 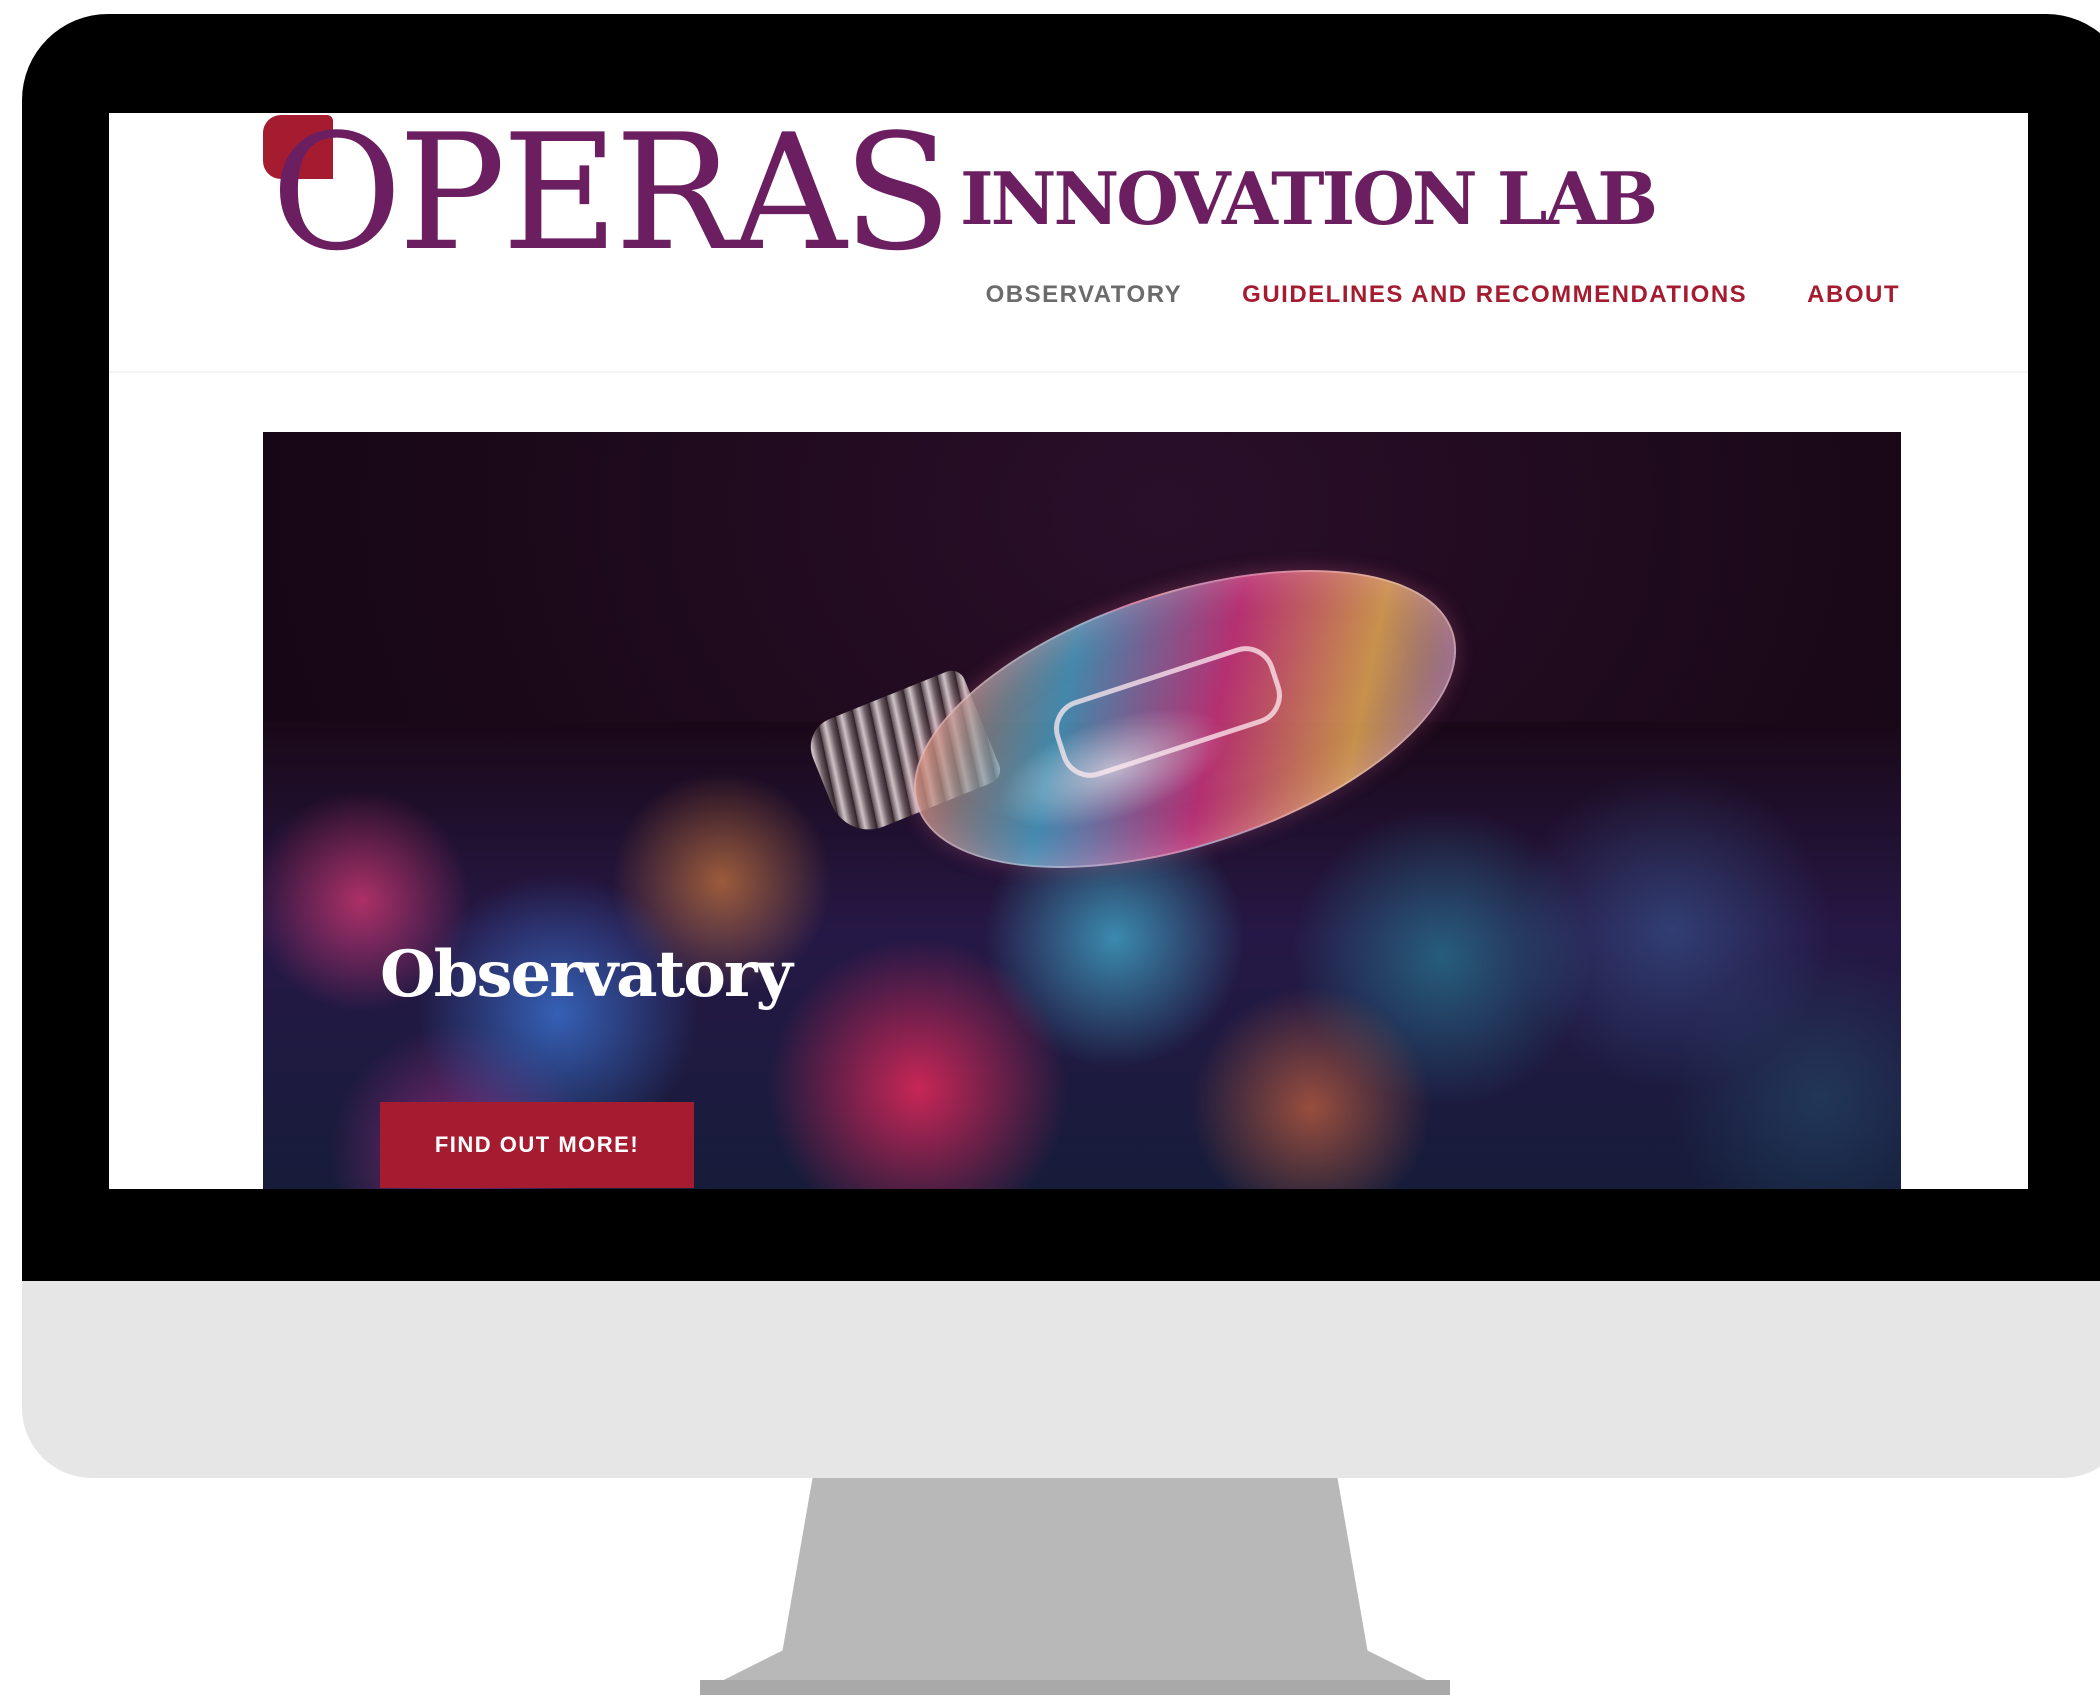 I want to click on monitor-chin, so click(x=1061, y=1379).